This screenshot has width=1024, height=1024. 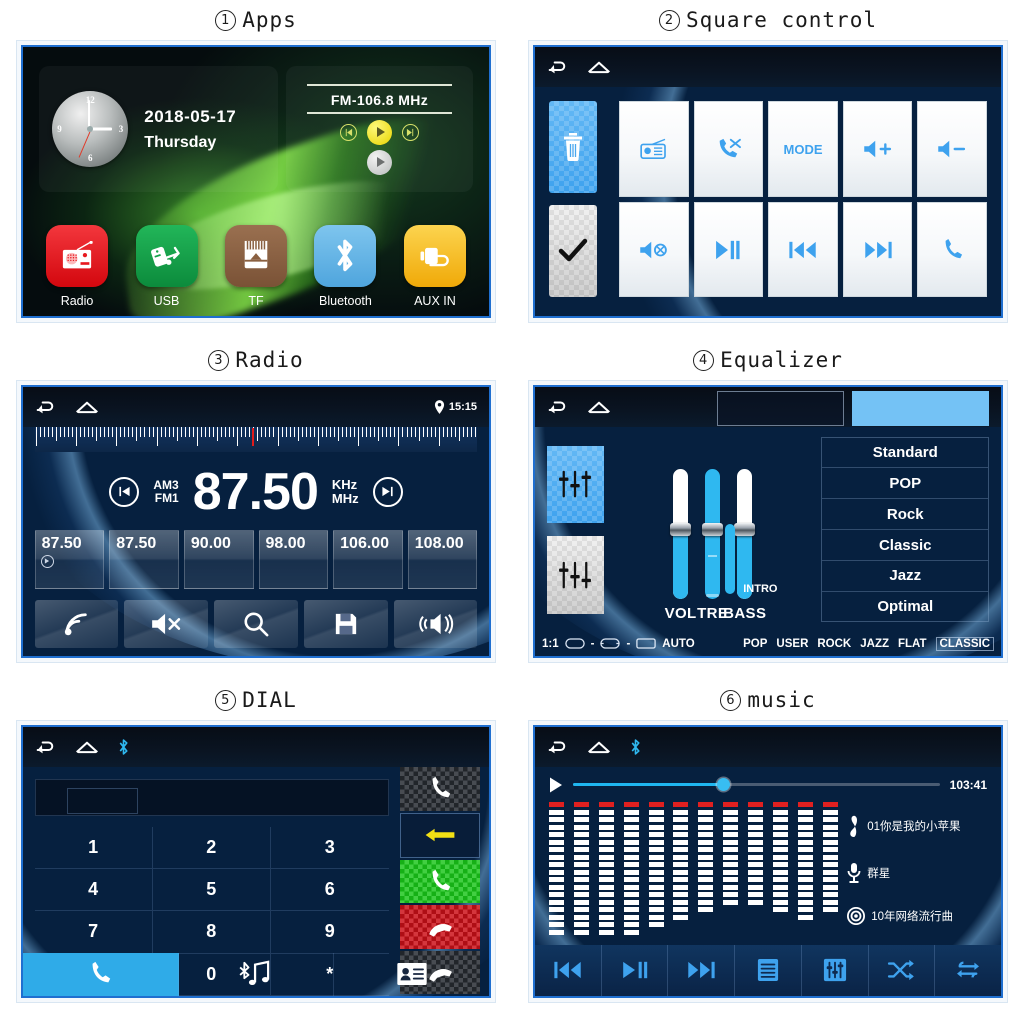 I want to click on tab-contacts, so click(x=411, y=974).